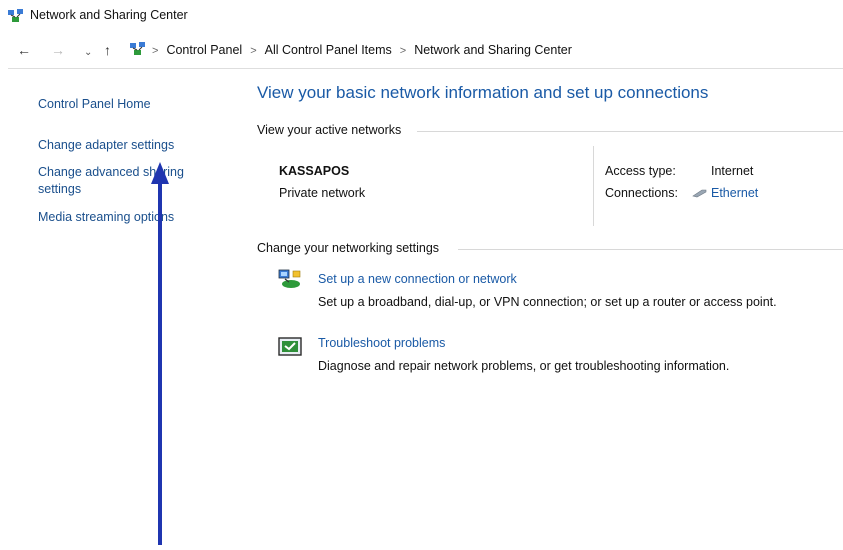  I want to click on access-type-label: Access type:, so click(640, 171).